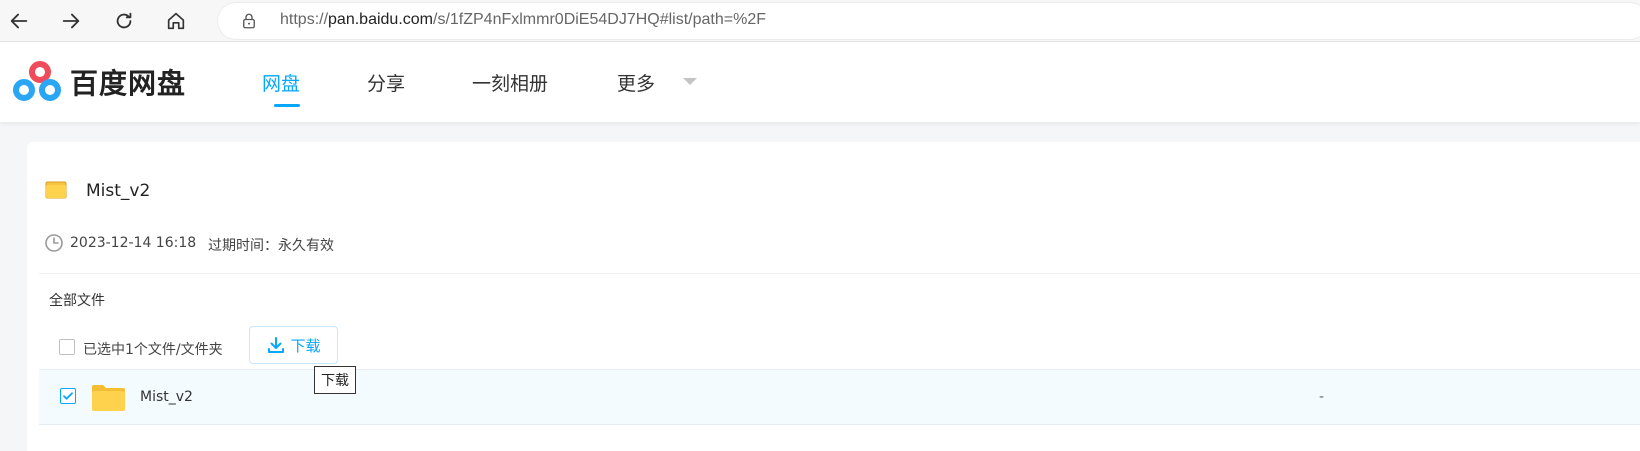  Describe the element at coordinates (287, 105) in the screenshot. I see `active-nav-indicator` at that location.